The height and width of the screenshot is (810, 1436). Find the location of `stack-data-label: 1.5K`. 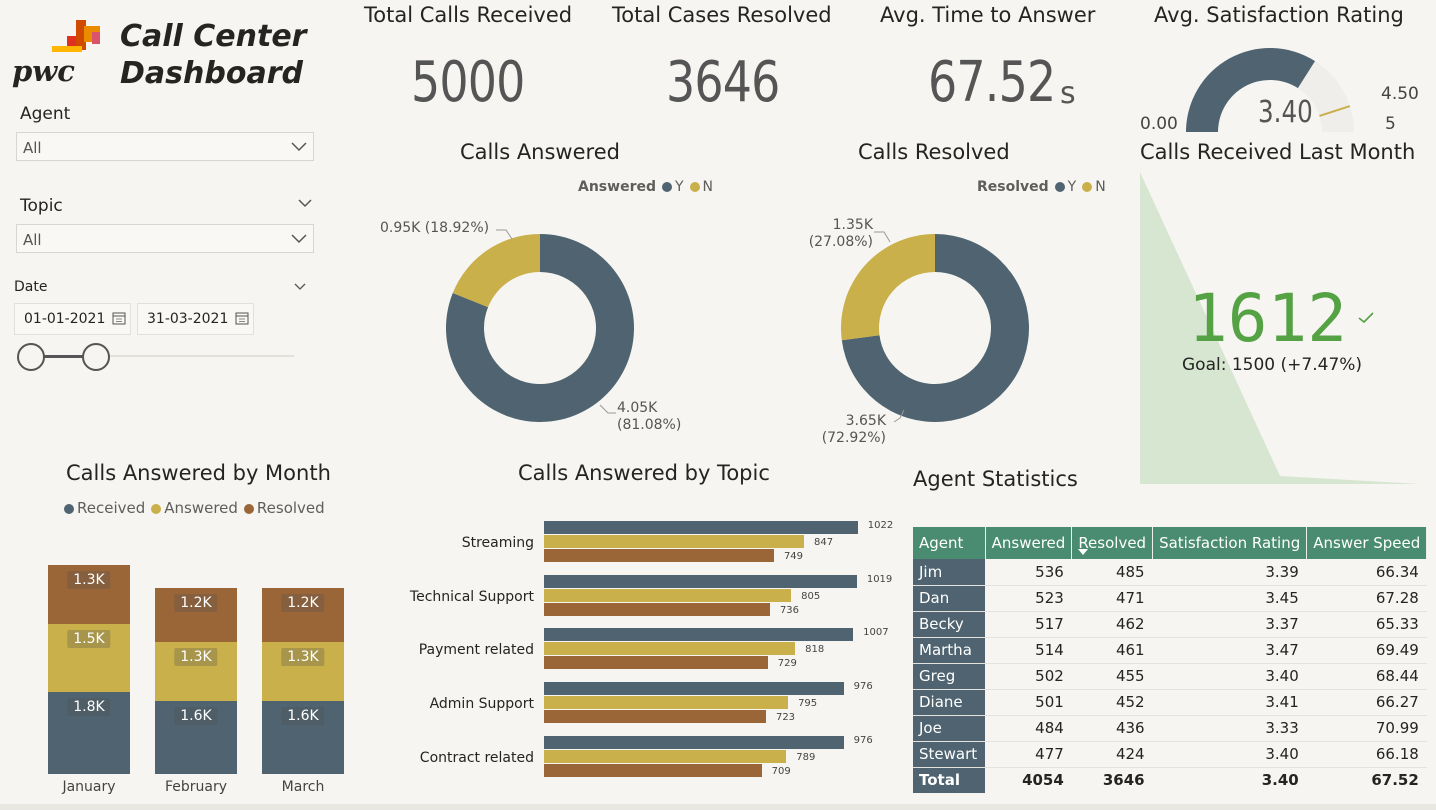

stack-data-label: 1.5K is located at coordinates (89, 639).